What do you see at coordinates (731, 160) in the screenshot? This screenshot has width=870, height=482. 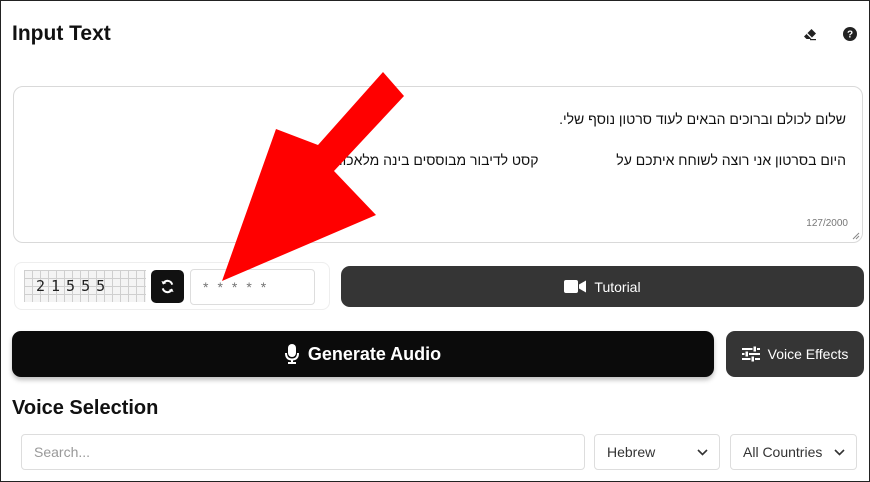 I see `text-line-2-start: היום בסרטון אני רוצה לשוחח איתכם על` at bounding box center [731, 160].